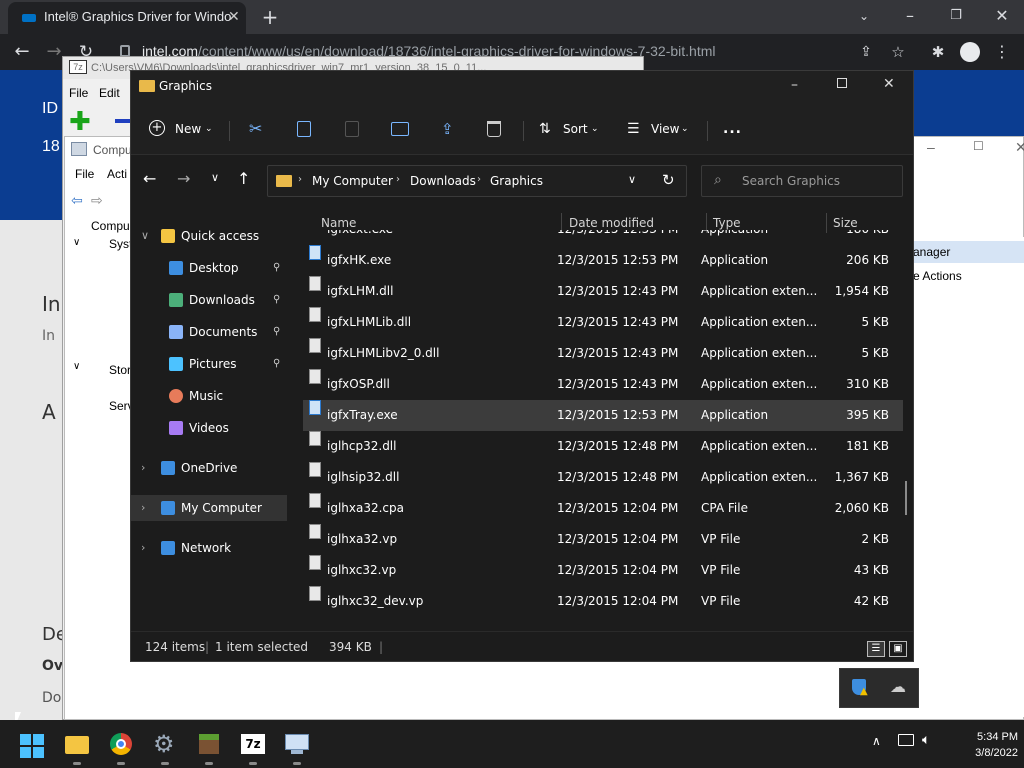 The width and height of the screenshot is (1024, 768). What do you see at coordinates (632, 179) in the screenshot?
I see `address-dropdown-icon: ∨` at bounding box center [632, 179].